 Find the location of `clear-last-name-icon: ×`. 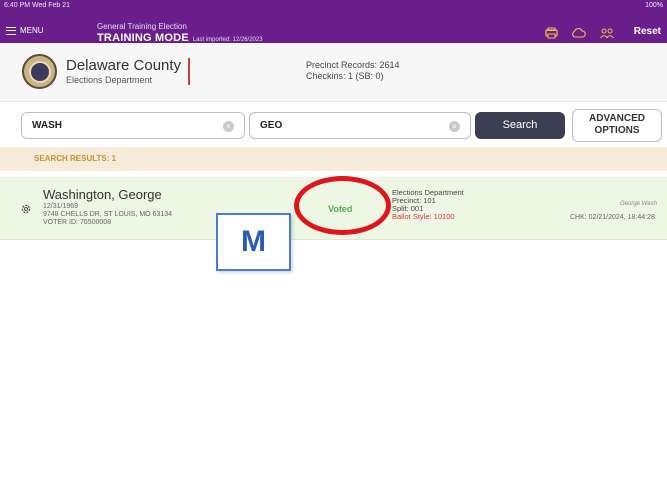

clear-last-name-icon: × is located at coordinates (228, 126).